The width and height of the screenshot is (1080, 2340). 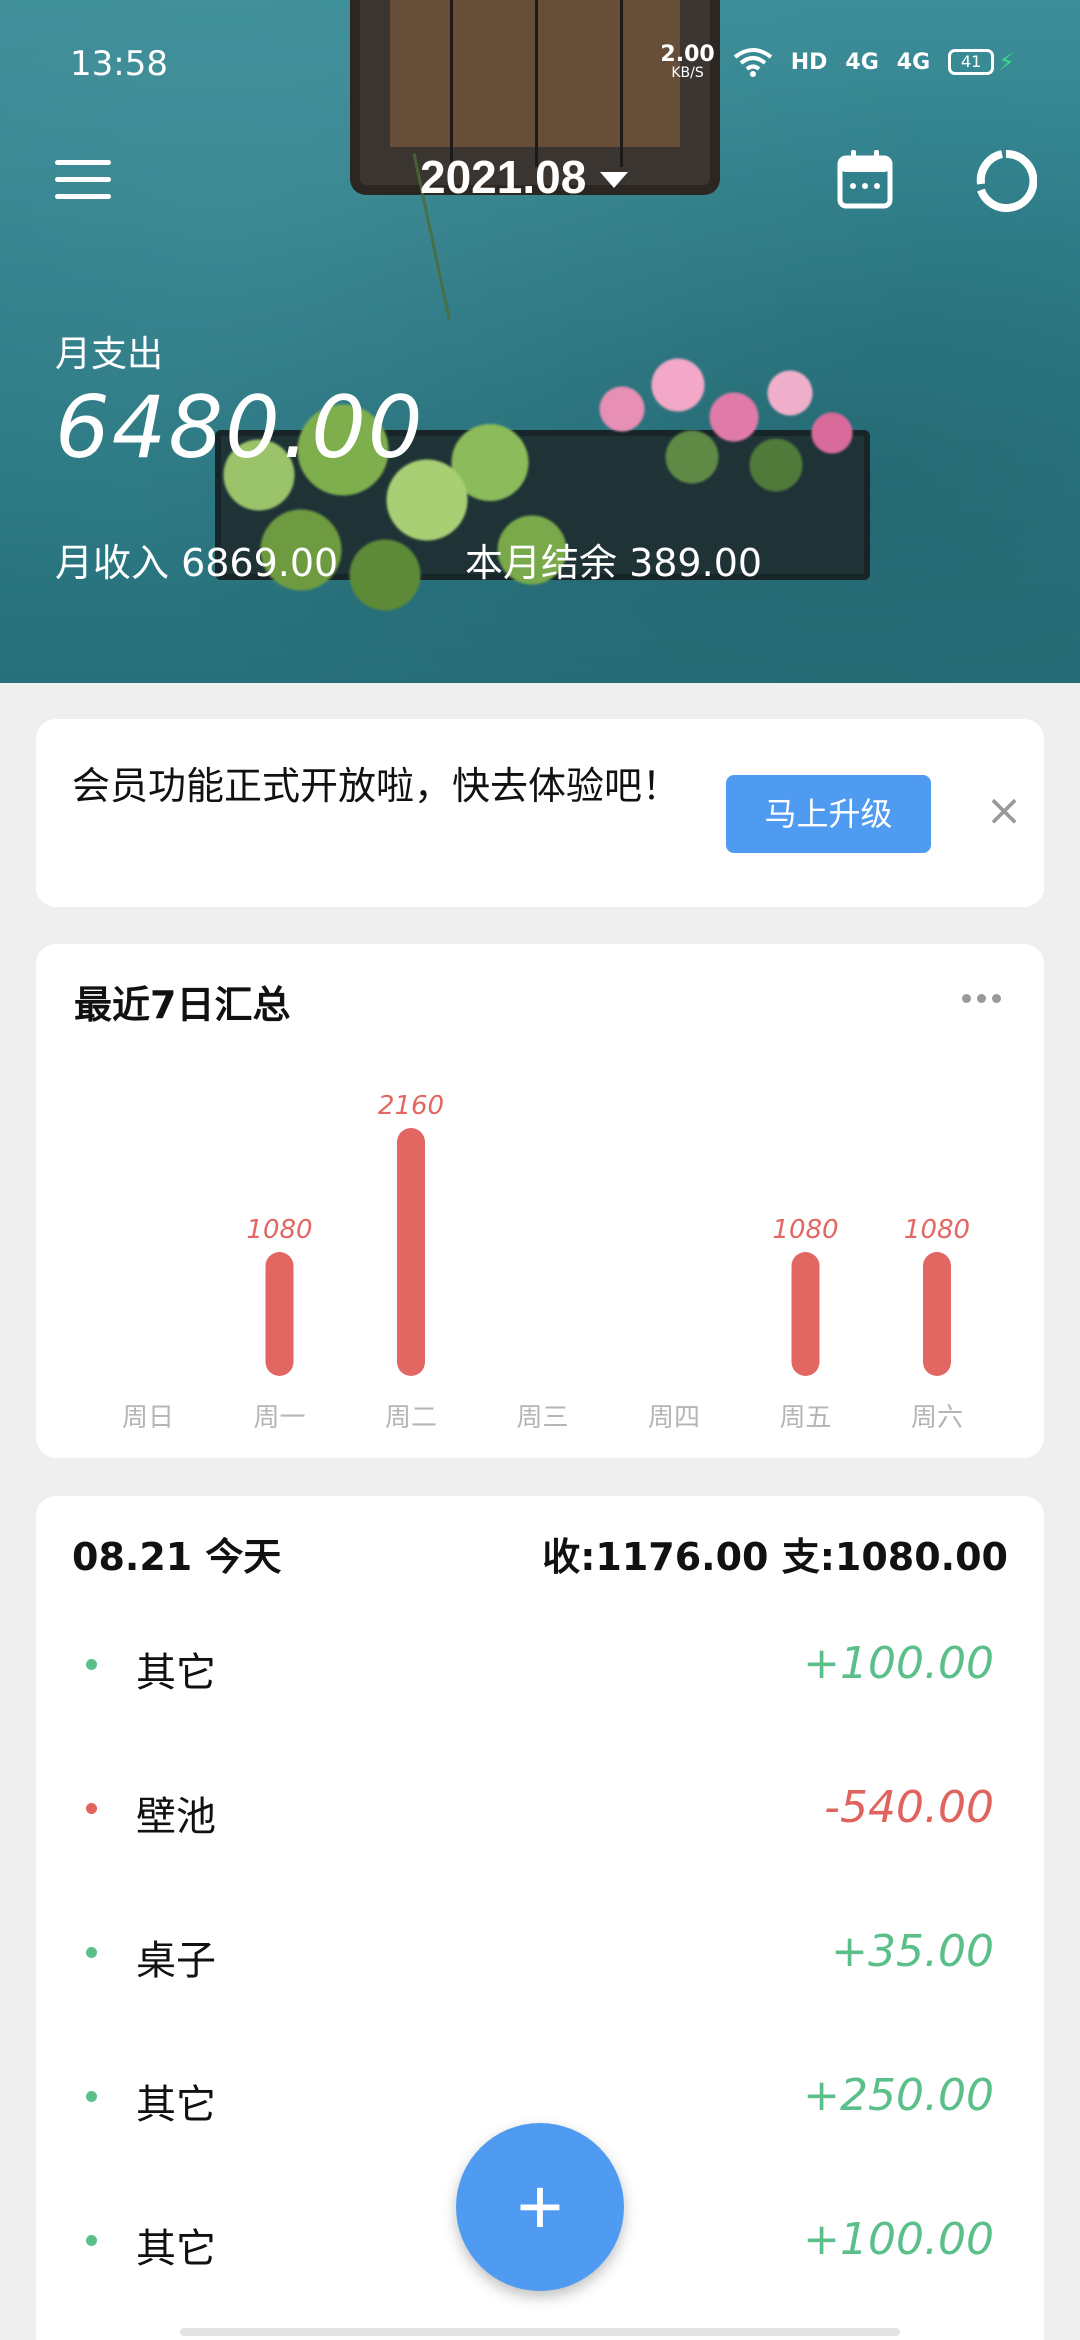 I want to click on more-options-icon, so click(x=981, y=998).